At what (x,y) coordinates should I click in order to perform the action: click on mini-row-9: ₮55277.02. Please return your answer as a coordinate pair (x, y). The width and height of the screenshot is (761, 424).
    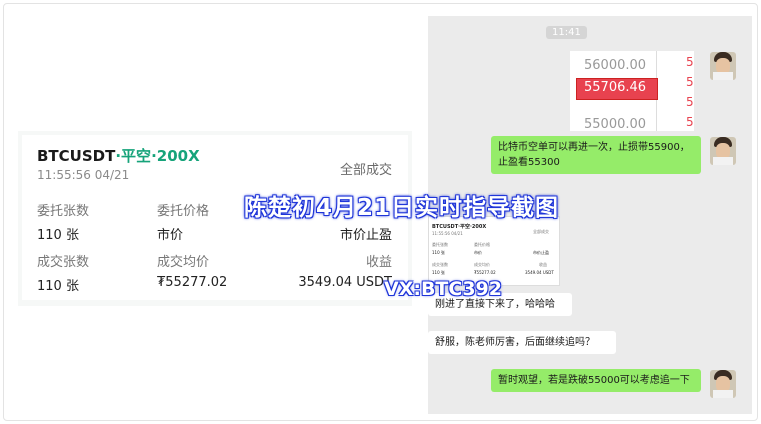
    Looking at the image, I should click on (485, 272).